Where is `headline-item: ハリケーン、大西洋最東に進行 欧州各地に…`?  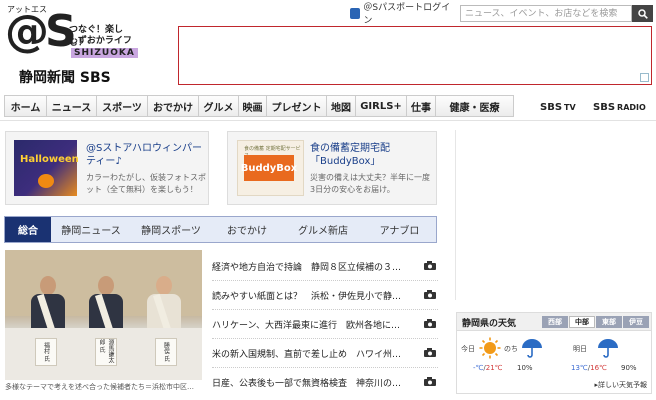
headline-item: ハリケーン、大西洋最東に進行 欧州各地に… is located at coordinates (325, 324).